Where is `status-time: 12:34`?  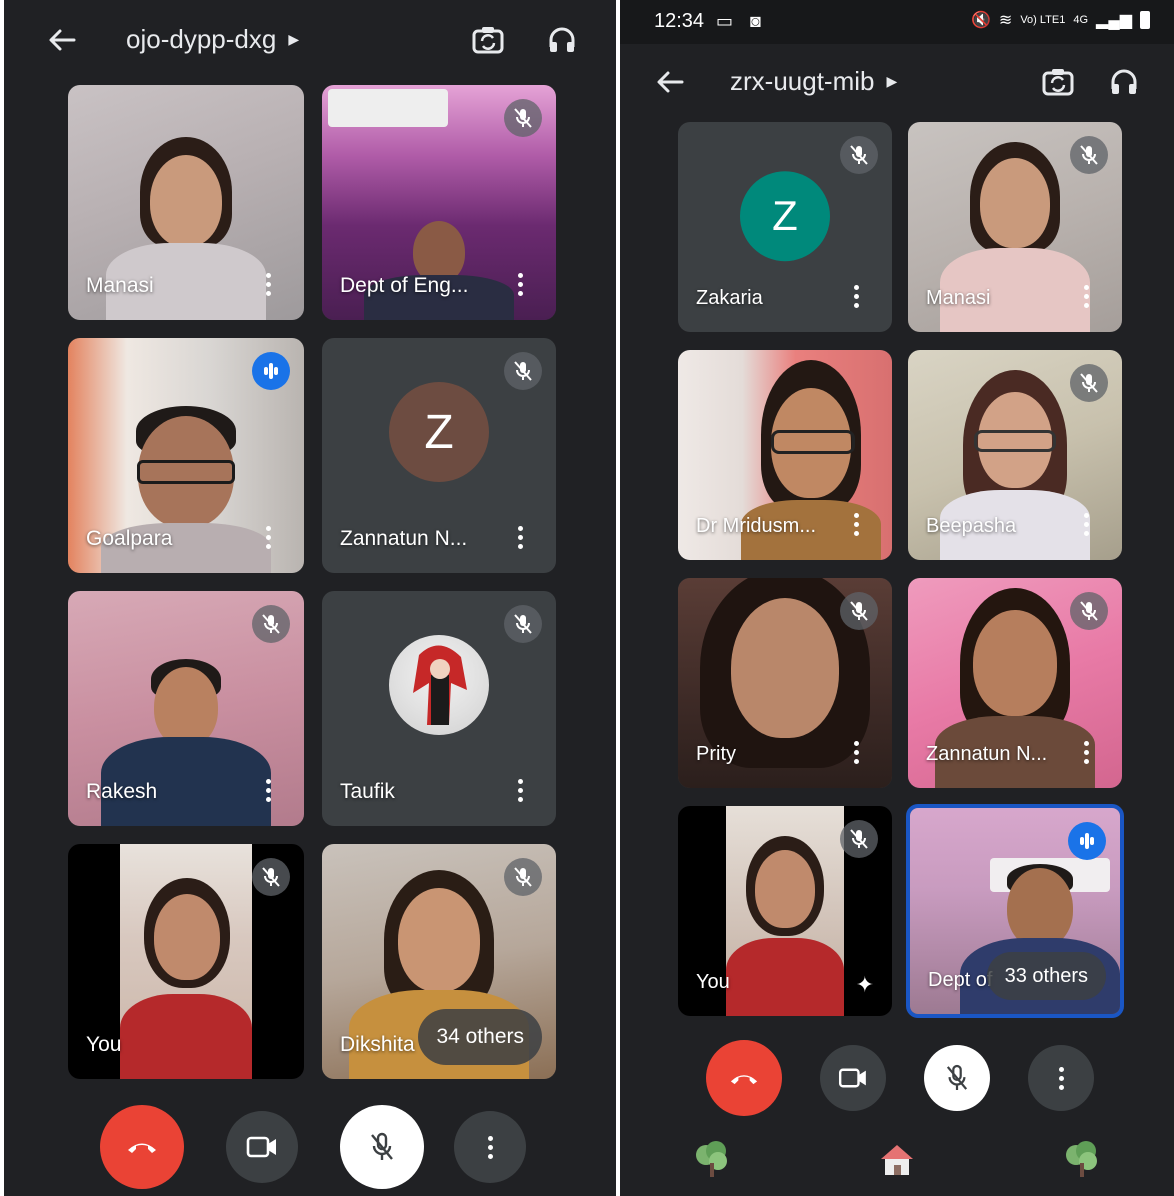
status-time: 12:34 is located at coordinates (679, 21).